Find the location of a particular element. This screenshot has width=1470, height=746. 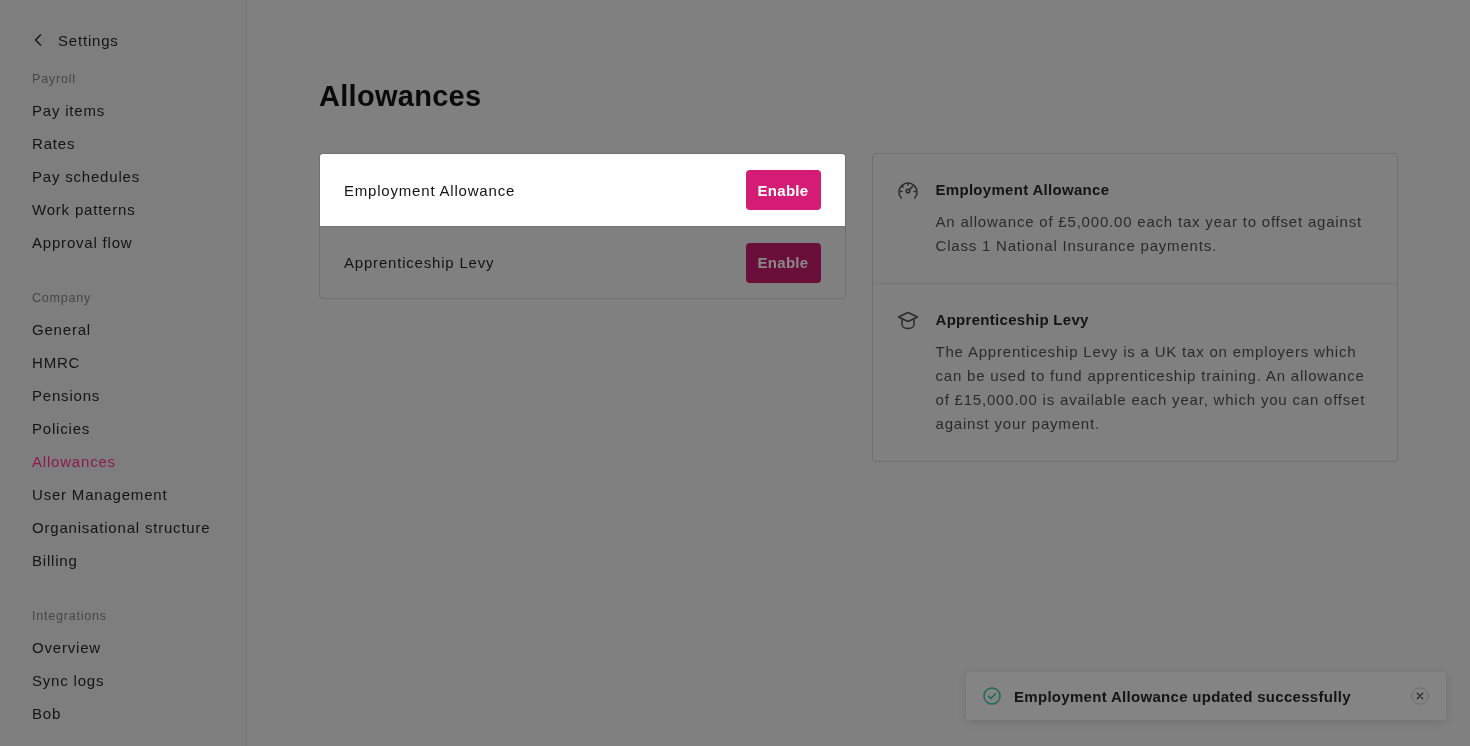

sidebar-item: Work patterns is located at coordinates (84, 209).